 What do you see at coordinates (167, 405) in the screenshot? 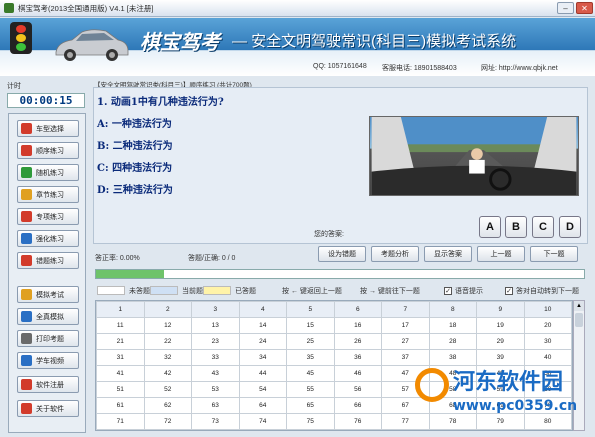
I see `question-number-cell: 62` at bounding box center [167, 405].